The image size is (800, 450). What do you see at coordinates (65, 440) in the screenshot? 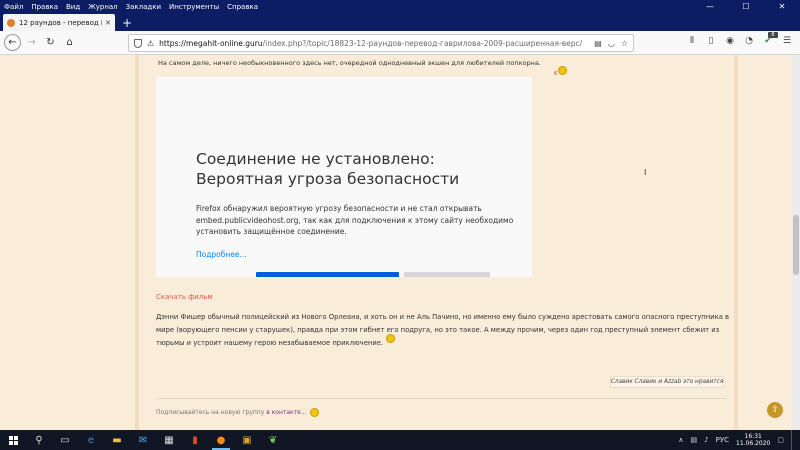
I see `task-view-icon: ▭` at bounding box center [65, 440].